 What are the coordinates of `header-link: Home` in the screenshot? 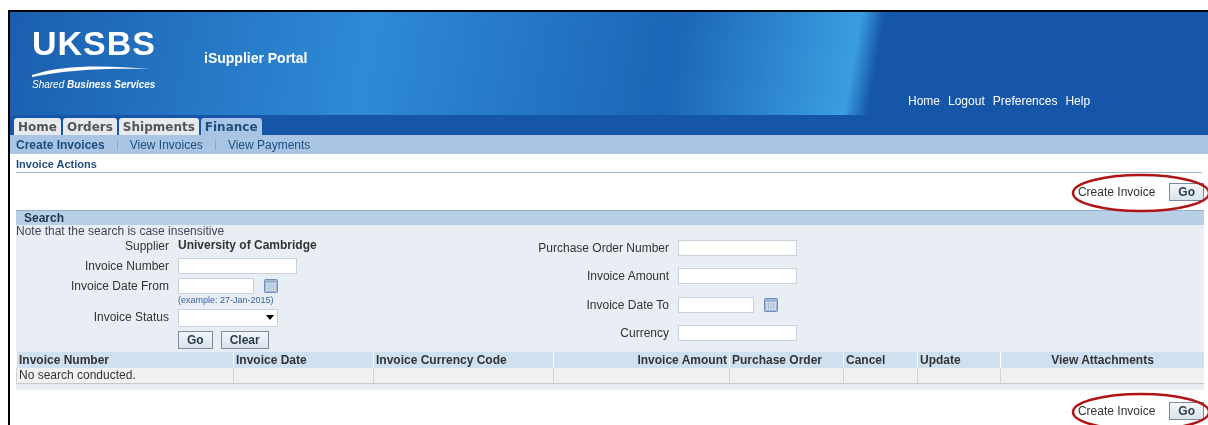 It's located at (924, 101).